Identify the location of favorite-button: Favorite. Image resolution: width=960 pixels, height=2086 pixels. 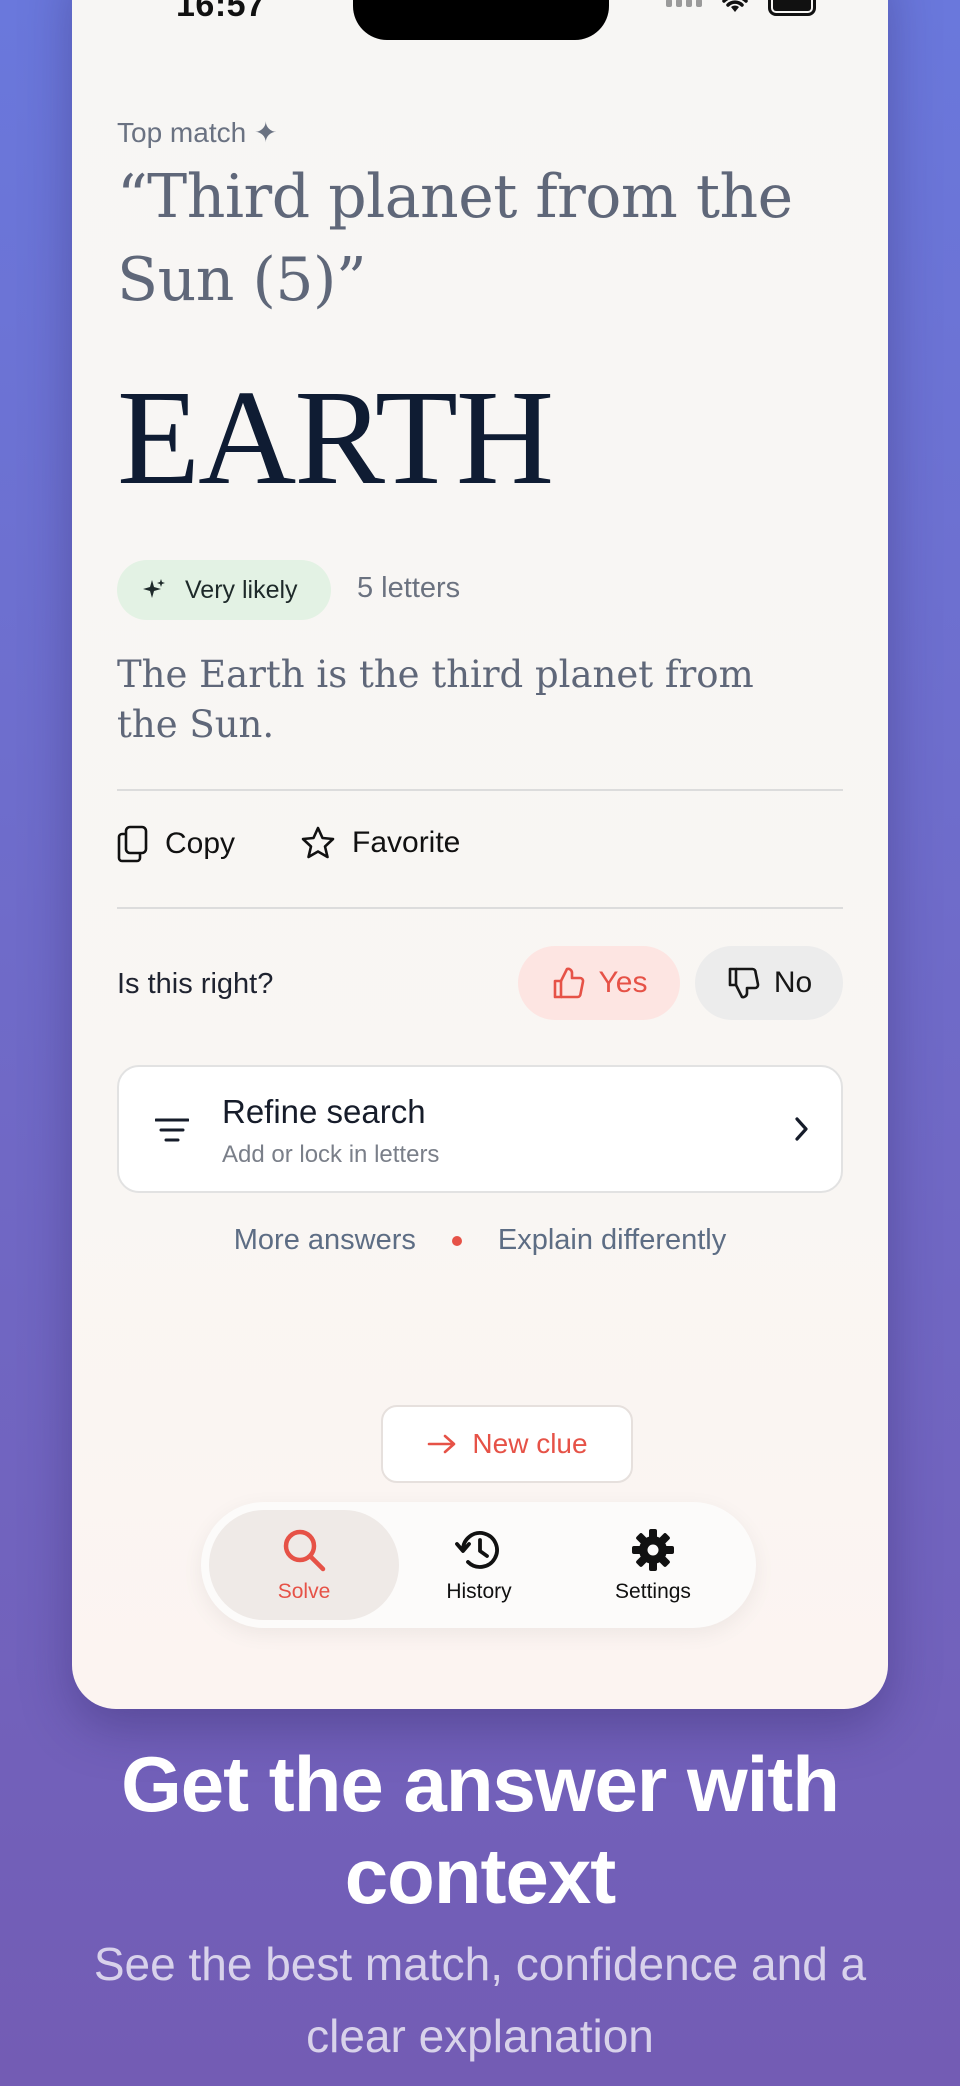
(380, 843).